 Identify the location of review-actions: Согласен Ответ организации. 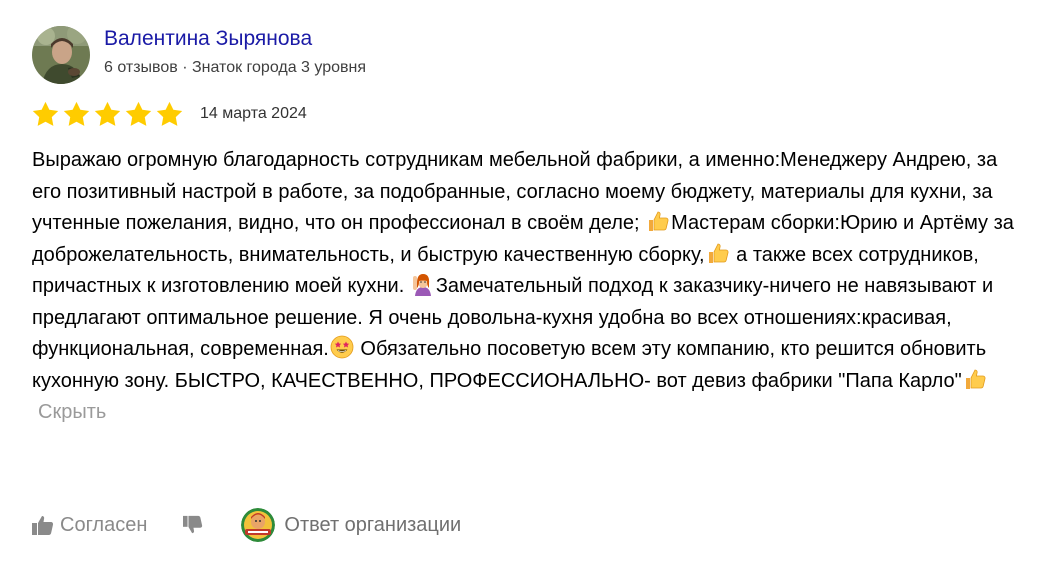
(246, 525).